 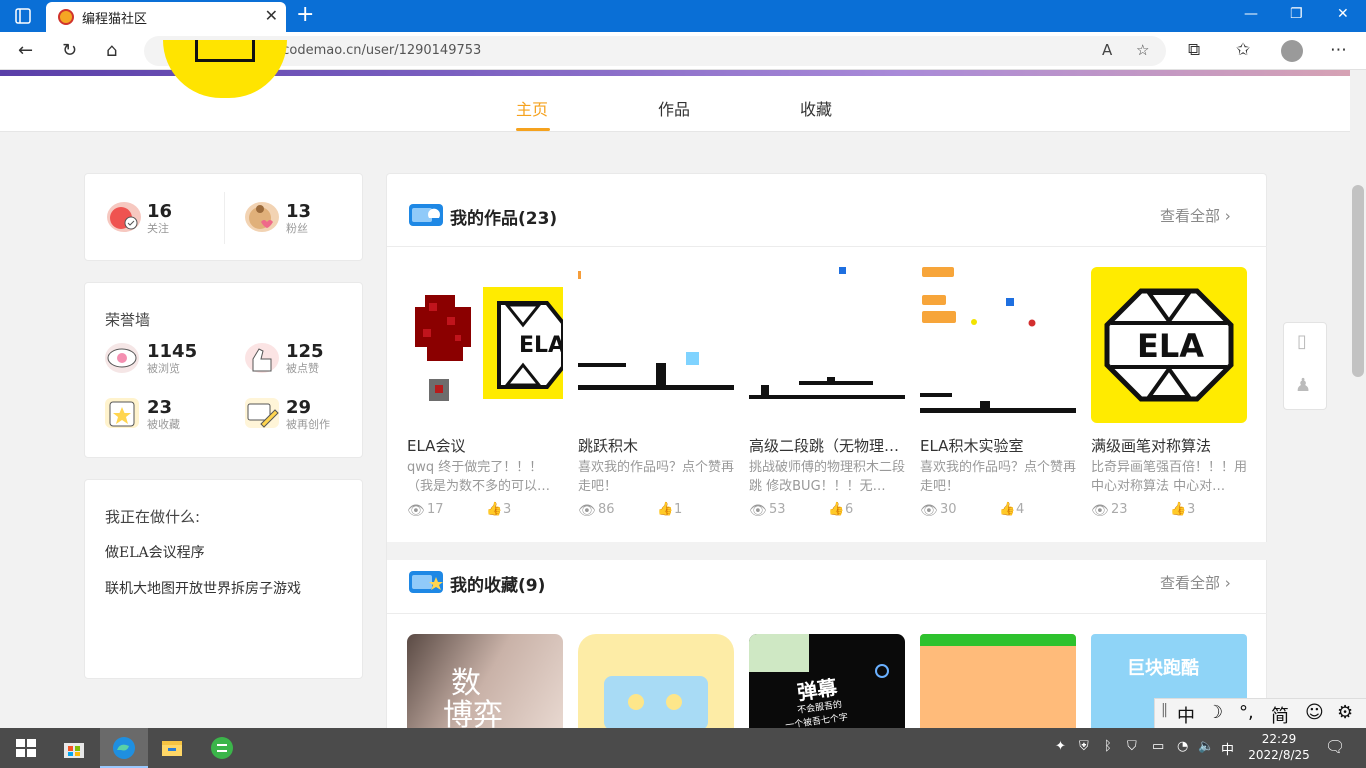 I want to click on tab-collections: 收藏, so click(x=816, y=108).